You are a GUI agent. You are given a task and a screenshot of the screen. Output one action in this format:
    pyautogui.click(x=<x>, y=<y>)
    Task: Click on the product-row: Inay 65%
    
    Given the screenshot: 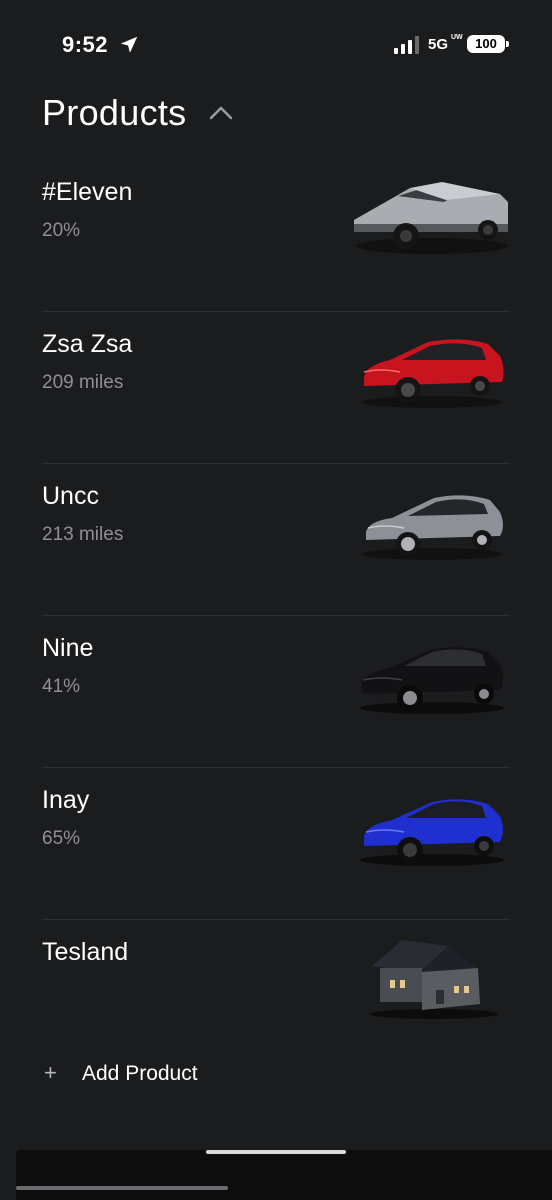 What is the action you would take?
    pyautogui.click(x=276, y=844)
    